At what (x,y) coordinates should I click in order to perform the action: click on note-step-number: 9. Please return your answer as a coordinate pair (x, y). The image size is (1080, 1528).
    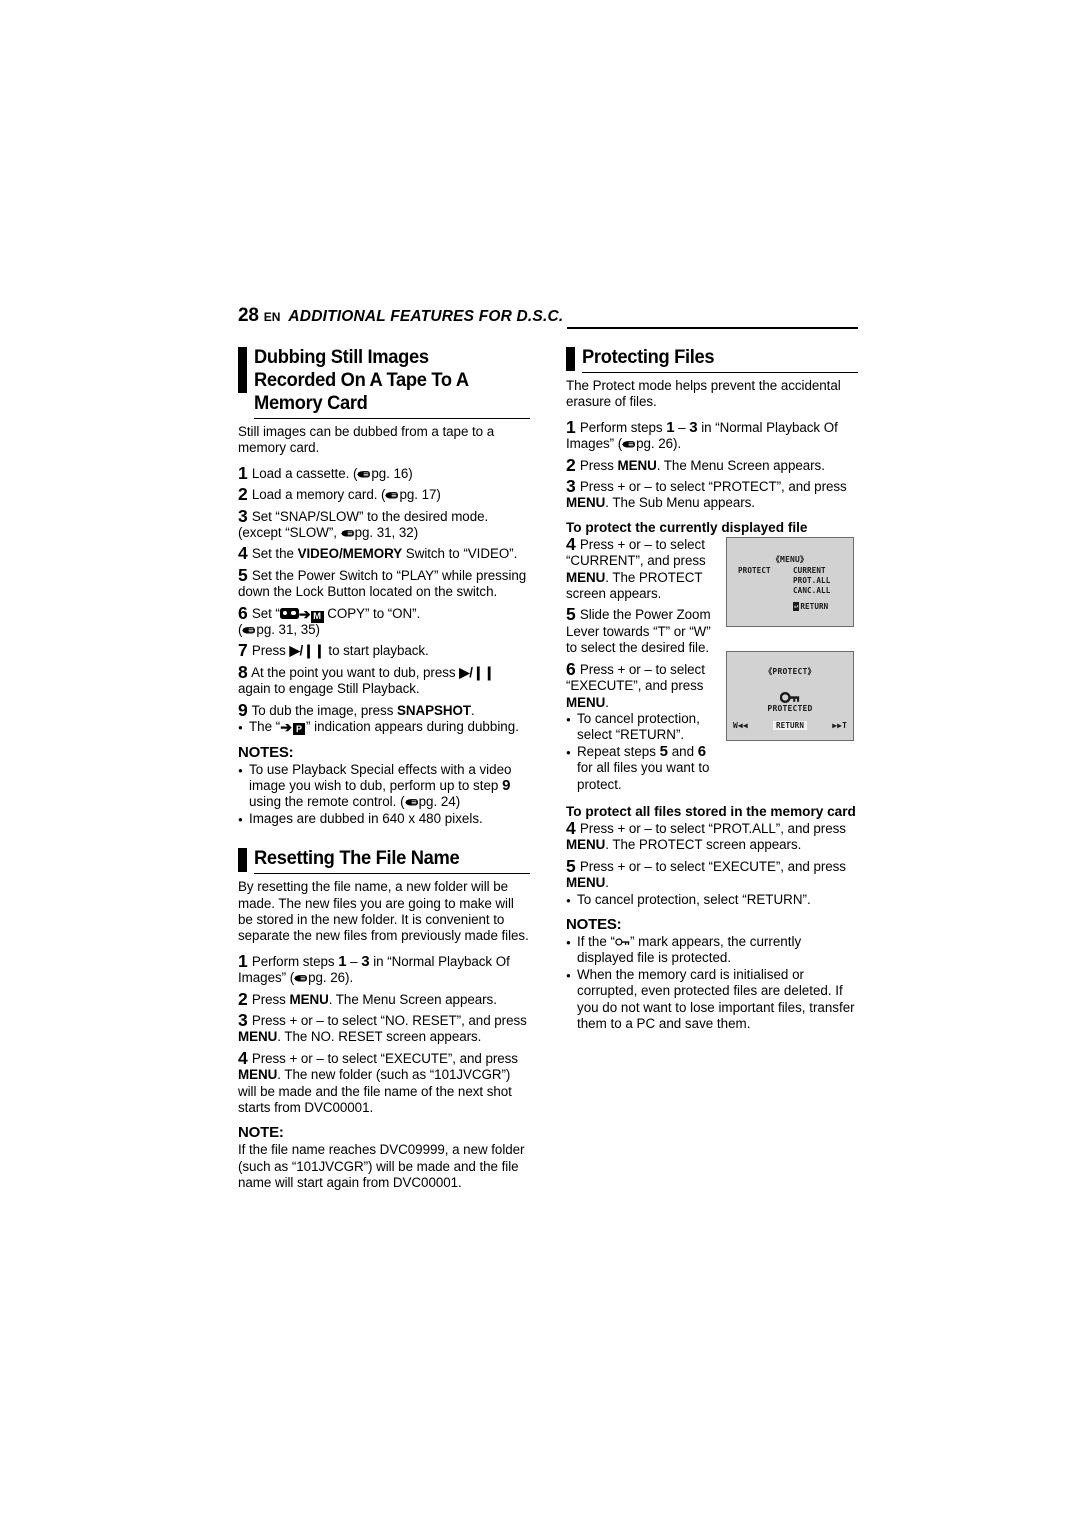
    Looking at the image, I should click on (506, 785).